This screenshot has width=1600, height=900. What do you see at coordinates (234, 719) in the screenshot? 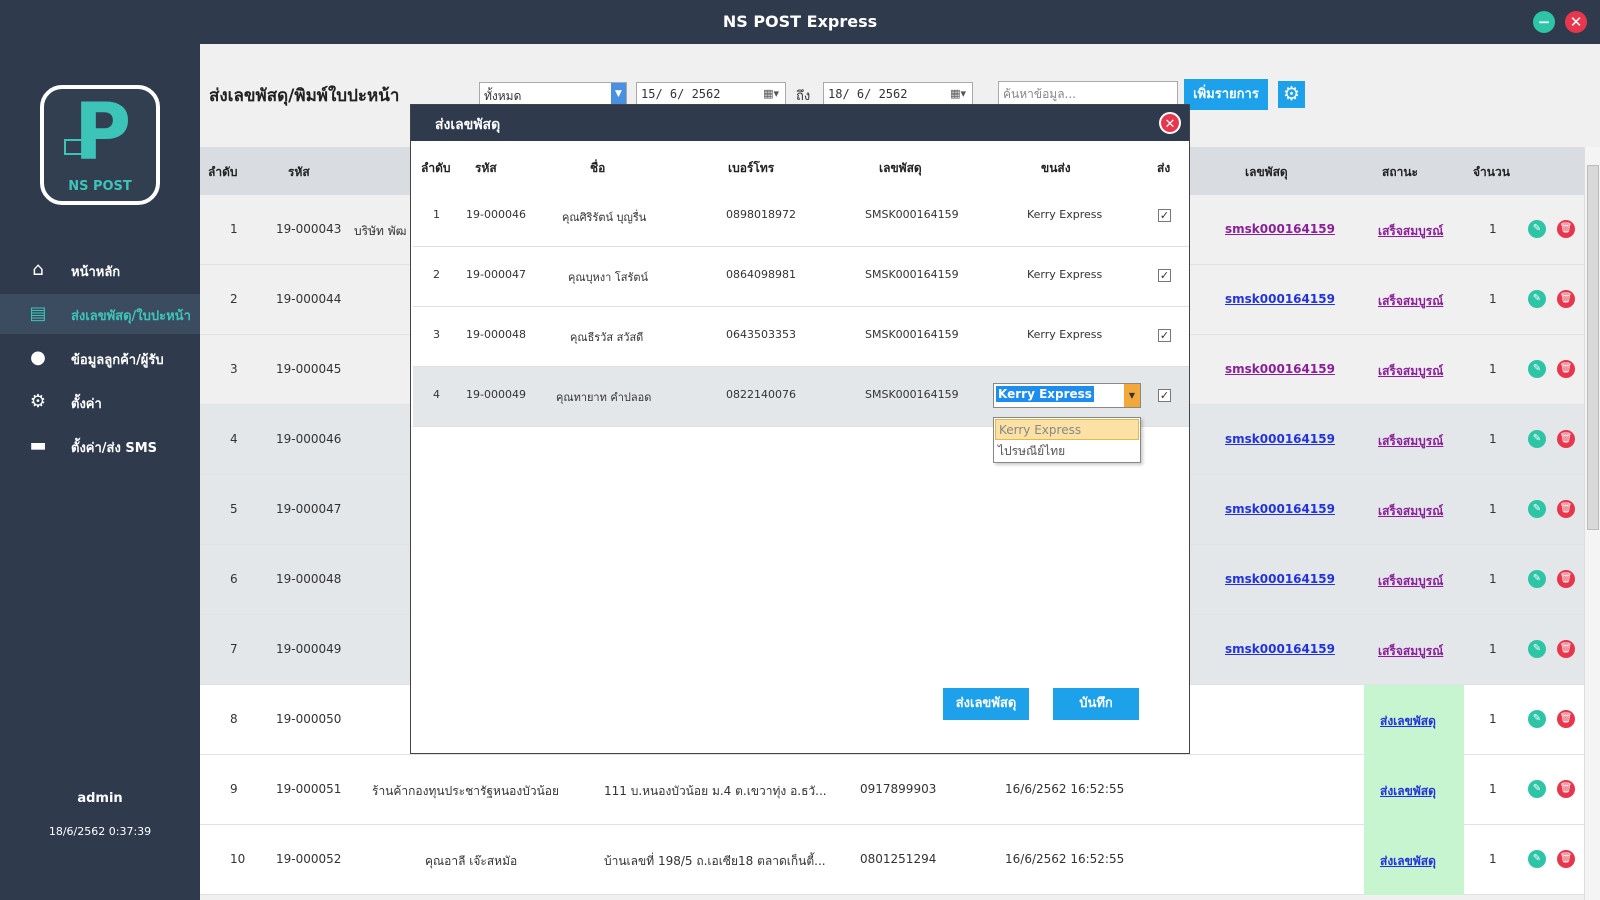
I see `row-number: 8` at bounding box center [234, 719].